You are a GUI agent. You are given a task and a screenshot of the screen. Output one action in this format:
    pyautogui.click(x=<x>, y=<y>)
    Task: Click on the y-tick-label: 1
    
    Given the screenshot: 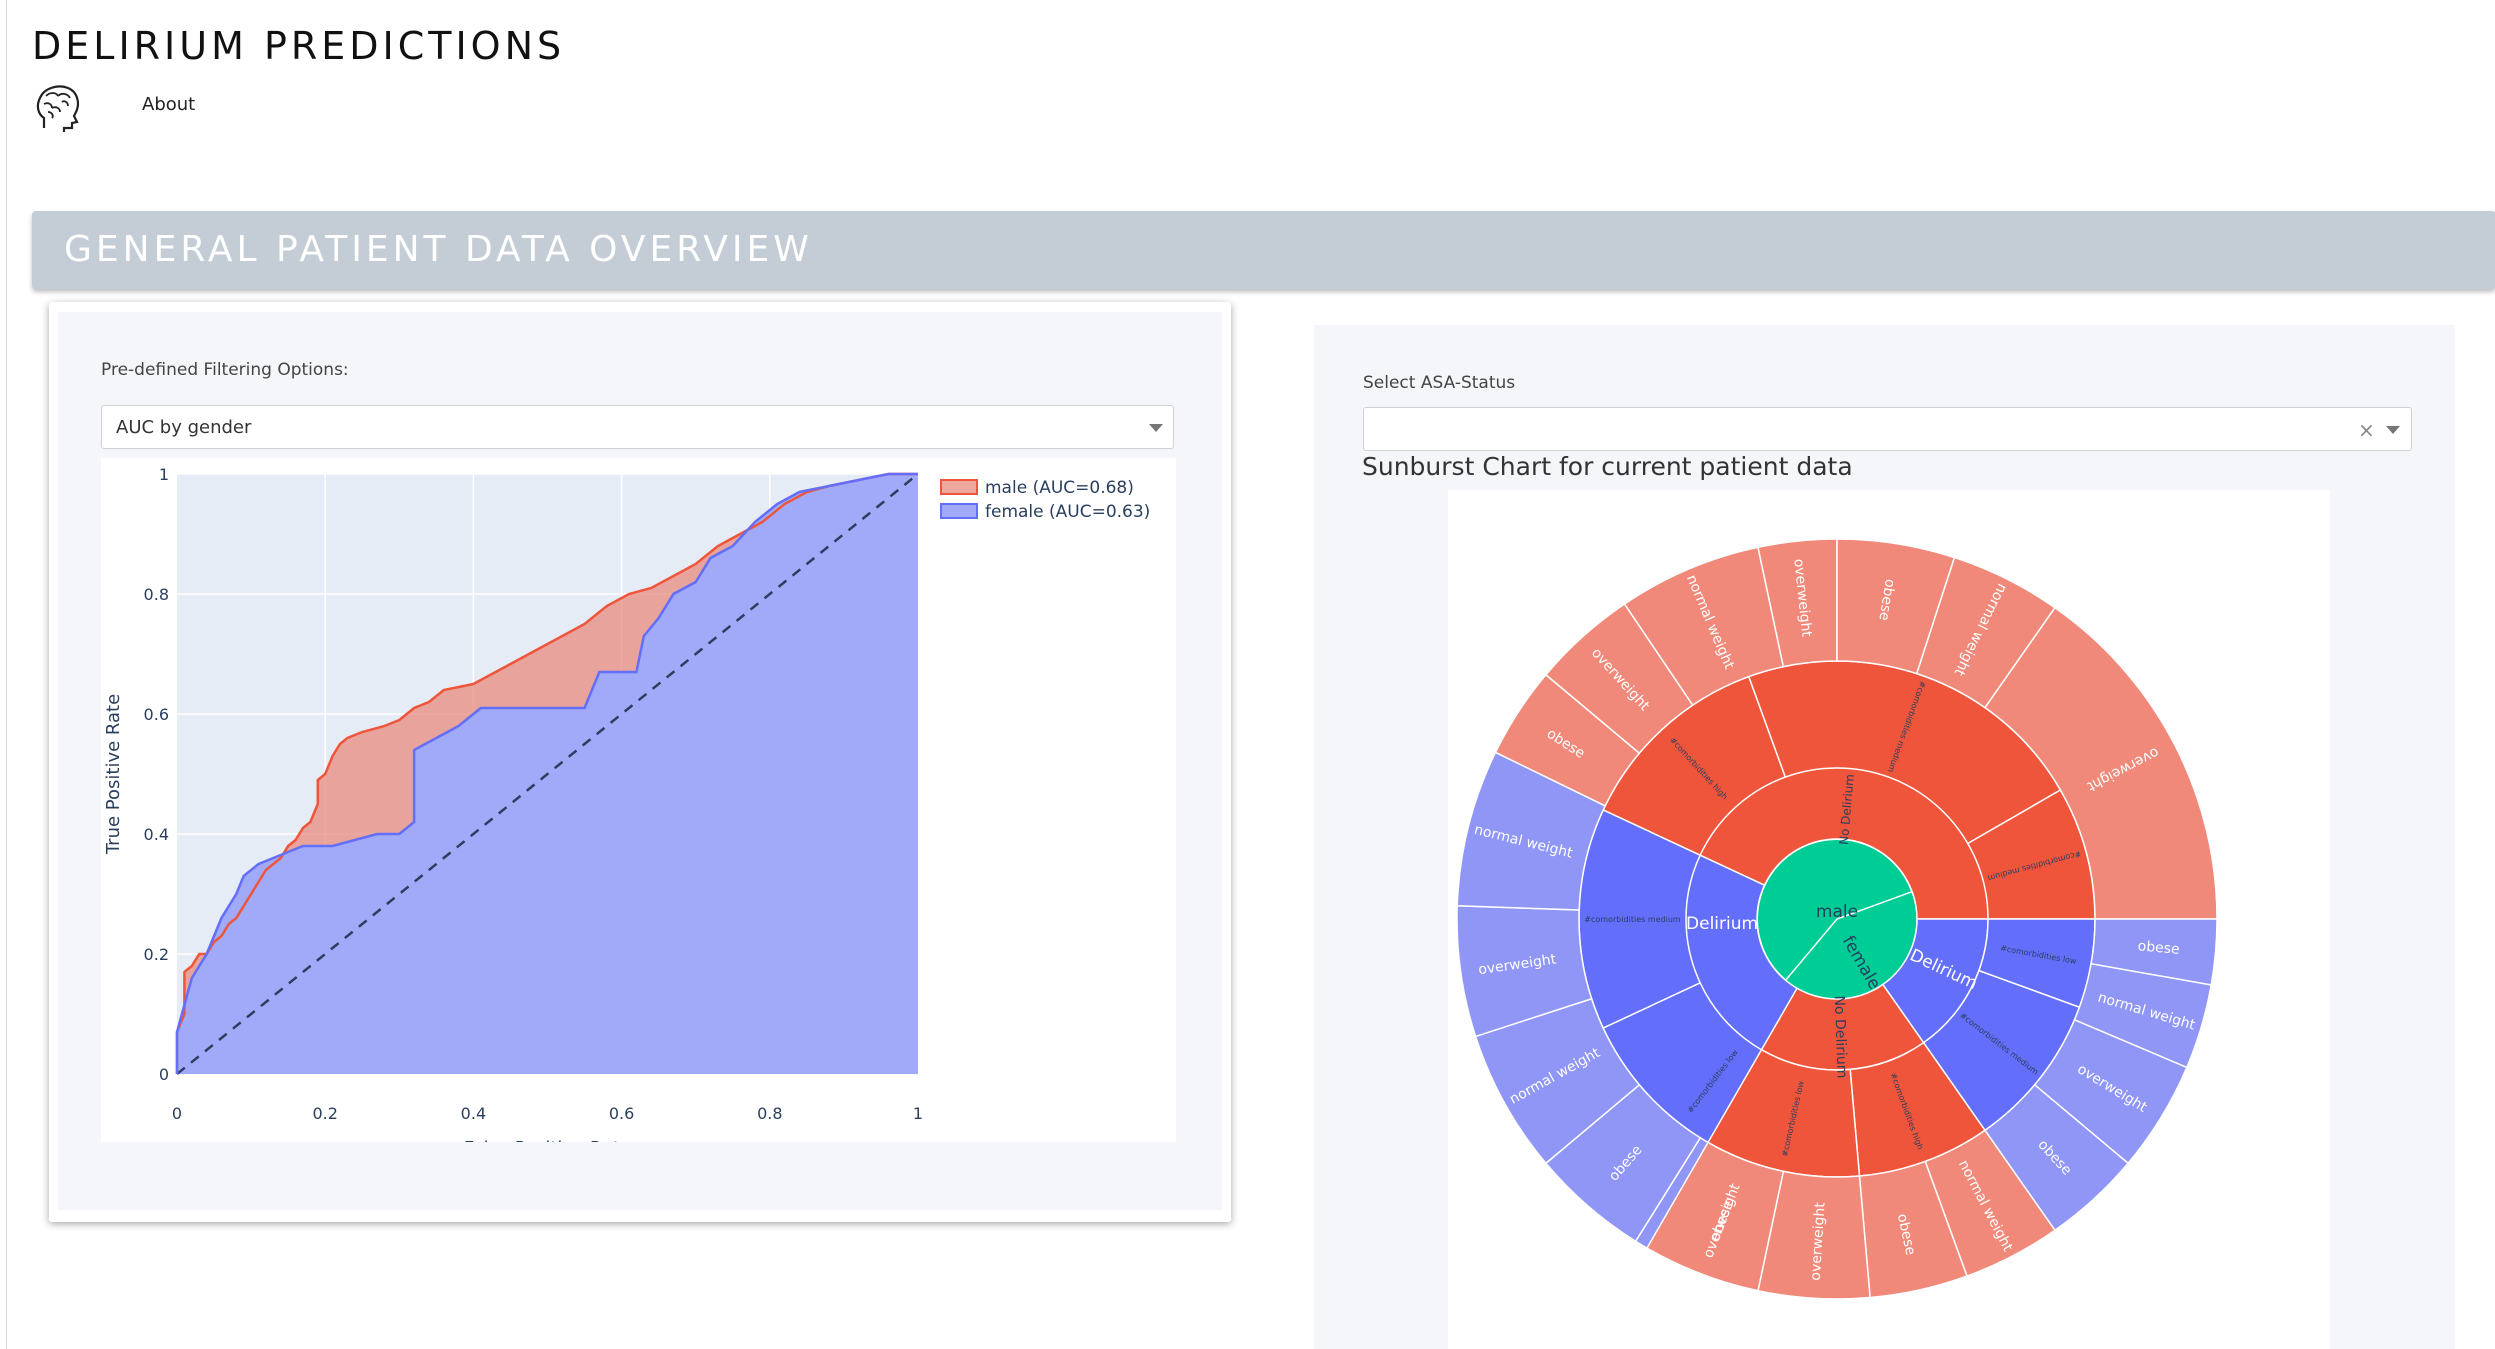 What is the action you would take?
    pyautogui.click(x=164, y=474)
    